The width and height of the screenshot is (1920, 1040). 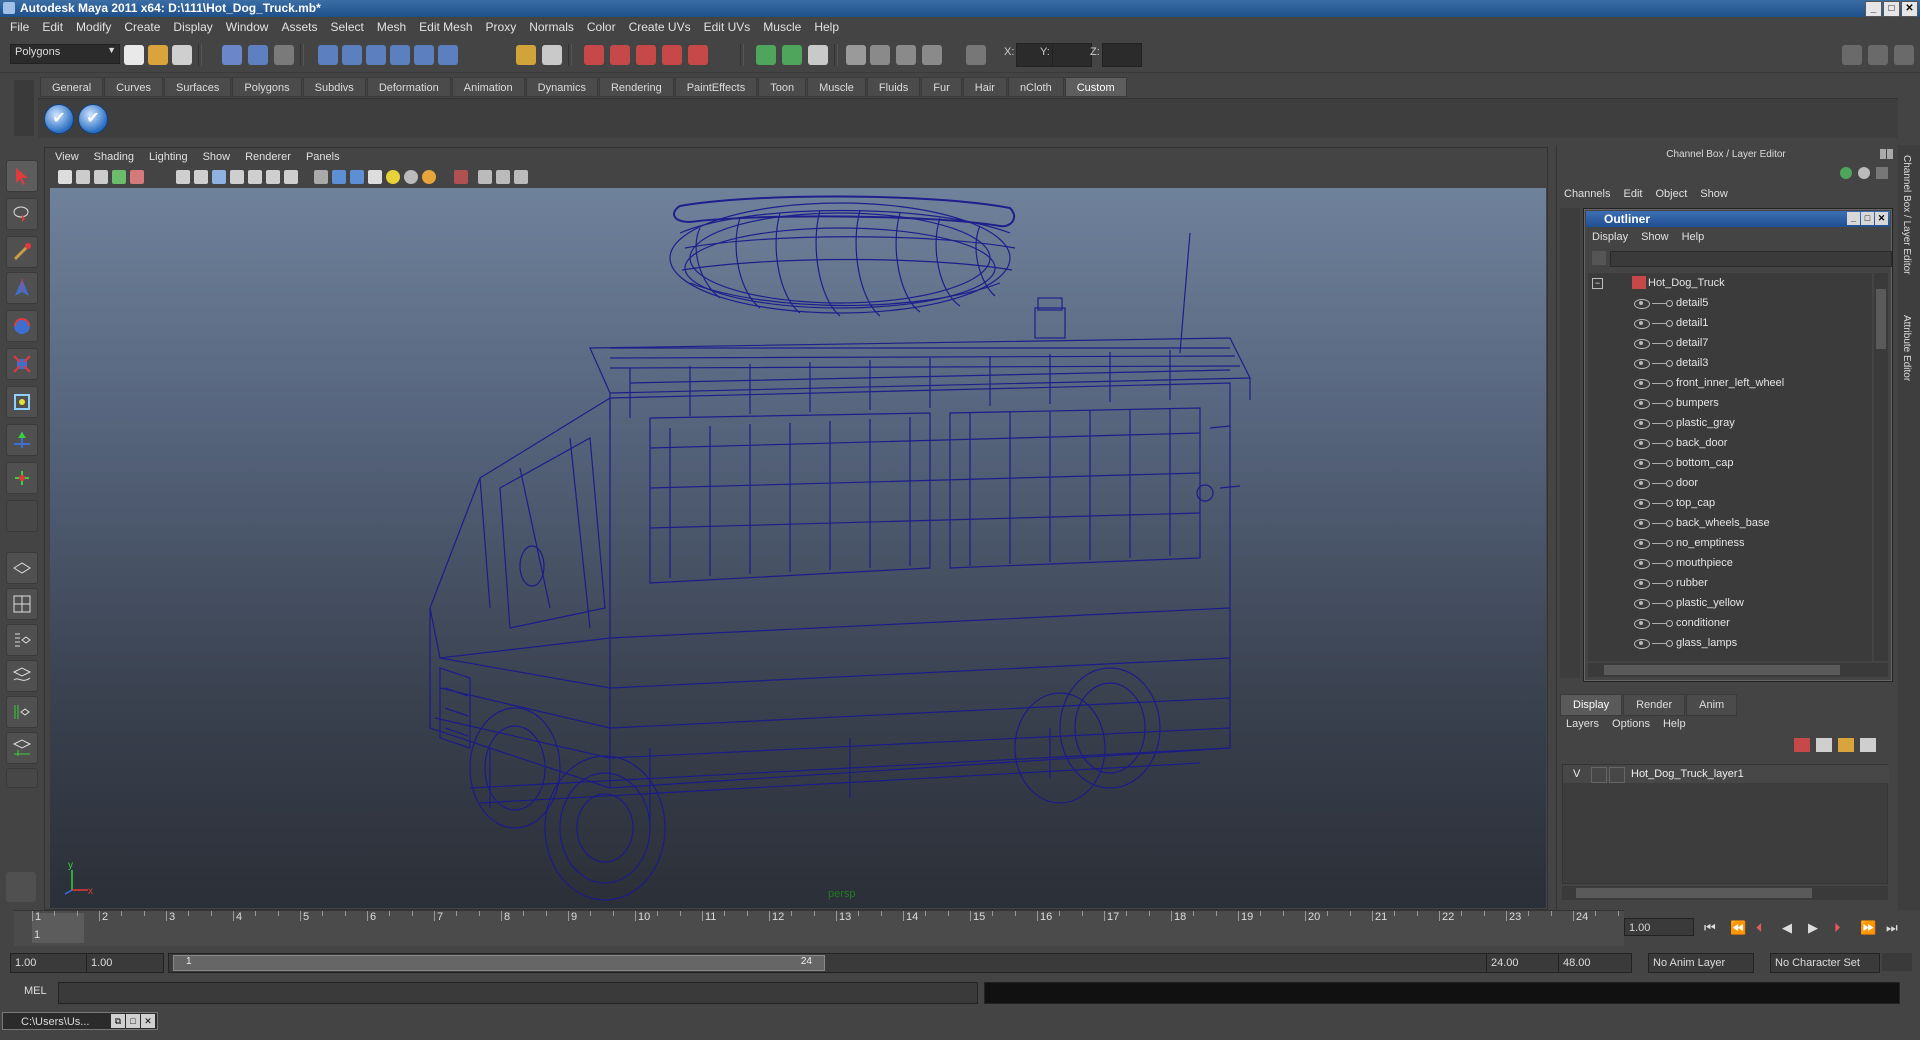 What do you see at coordinates (828, 963) in the screenshot?
I see `range-slider: 1 24` at bounding box center [828, 963].